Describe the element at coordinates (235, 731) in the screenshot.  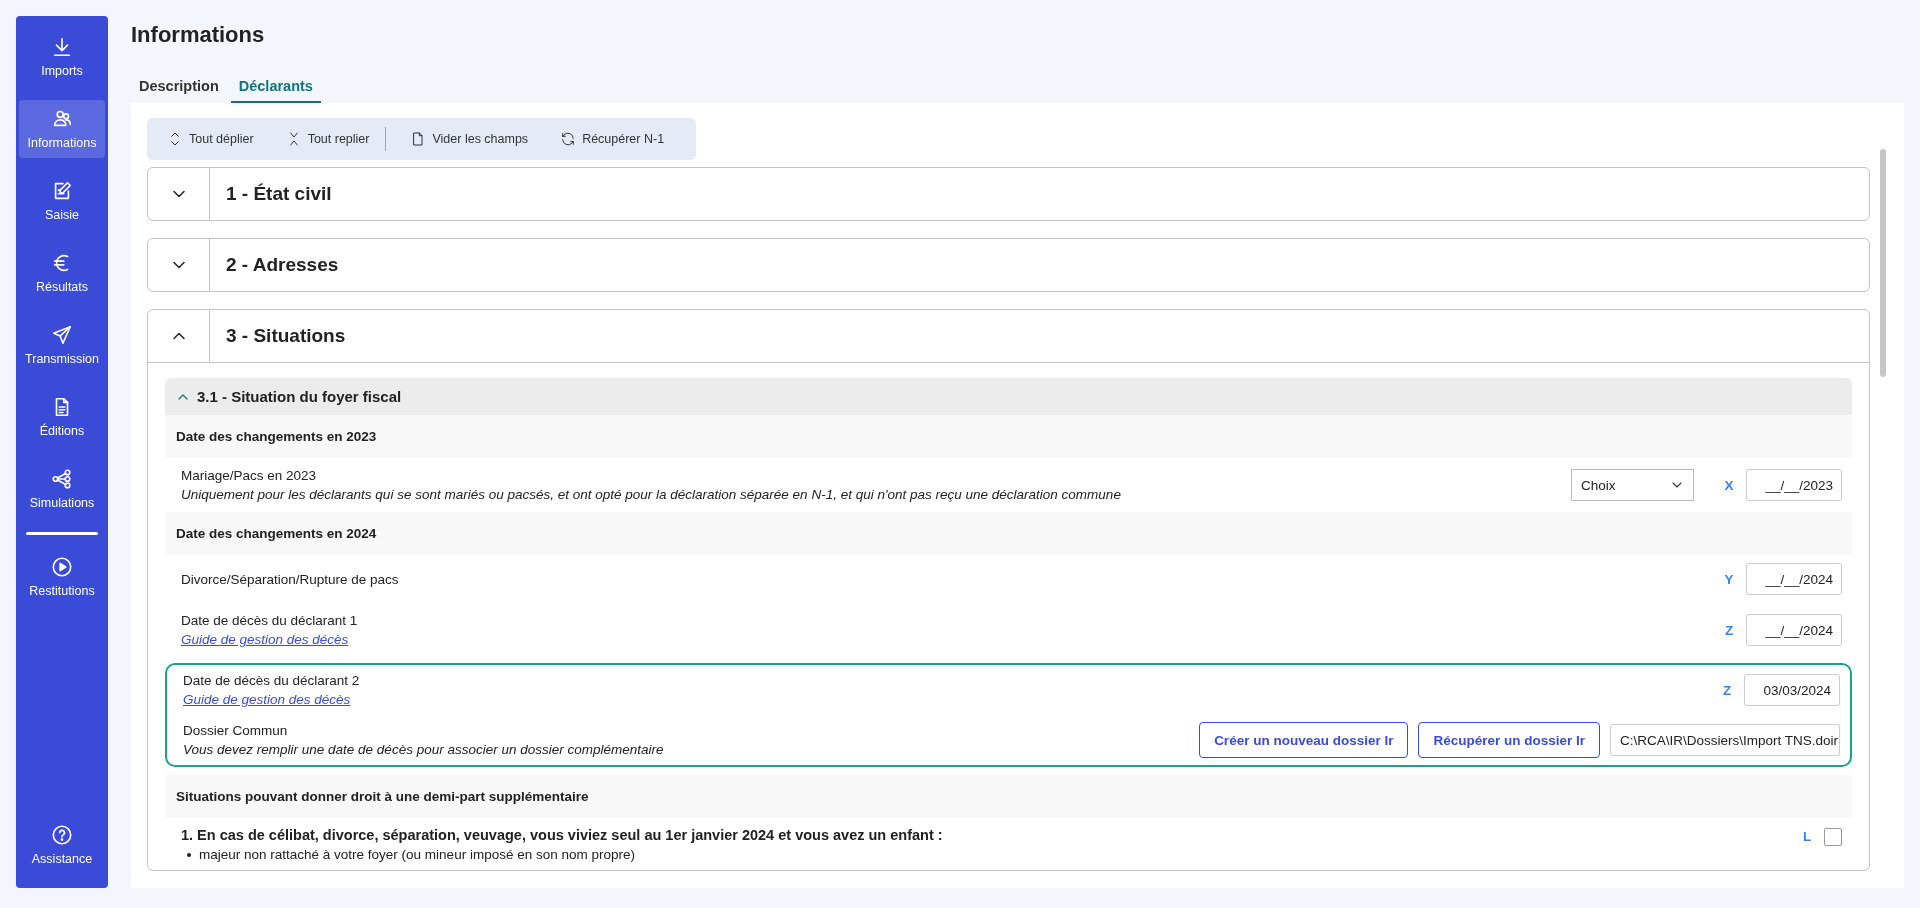
I see `field-label: Dossier Commun` at that location.